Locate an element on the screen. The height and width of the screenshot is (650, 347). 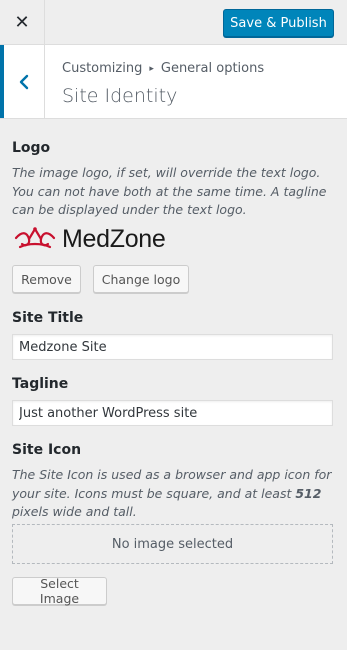
logo-text: MedZone is located at coordinates (114, 238).